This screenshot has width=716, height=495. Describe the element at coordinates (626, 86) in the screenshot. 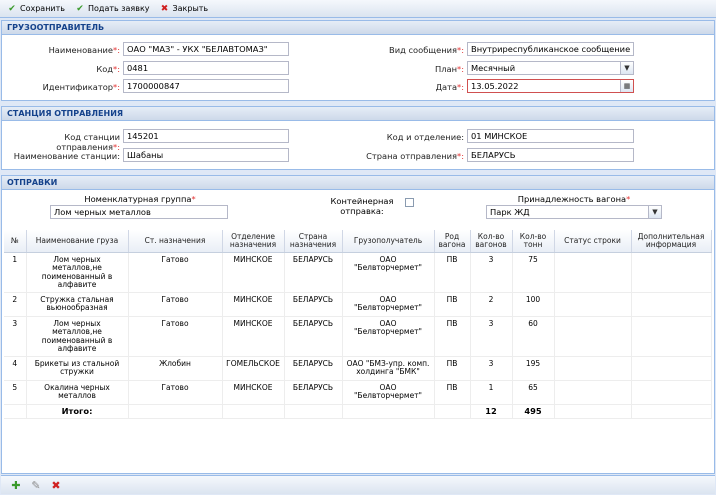

I see `calendar-icon: ▦` at that location.